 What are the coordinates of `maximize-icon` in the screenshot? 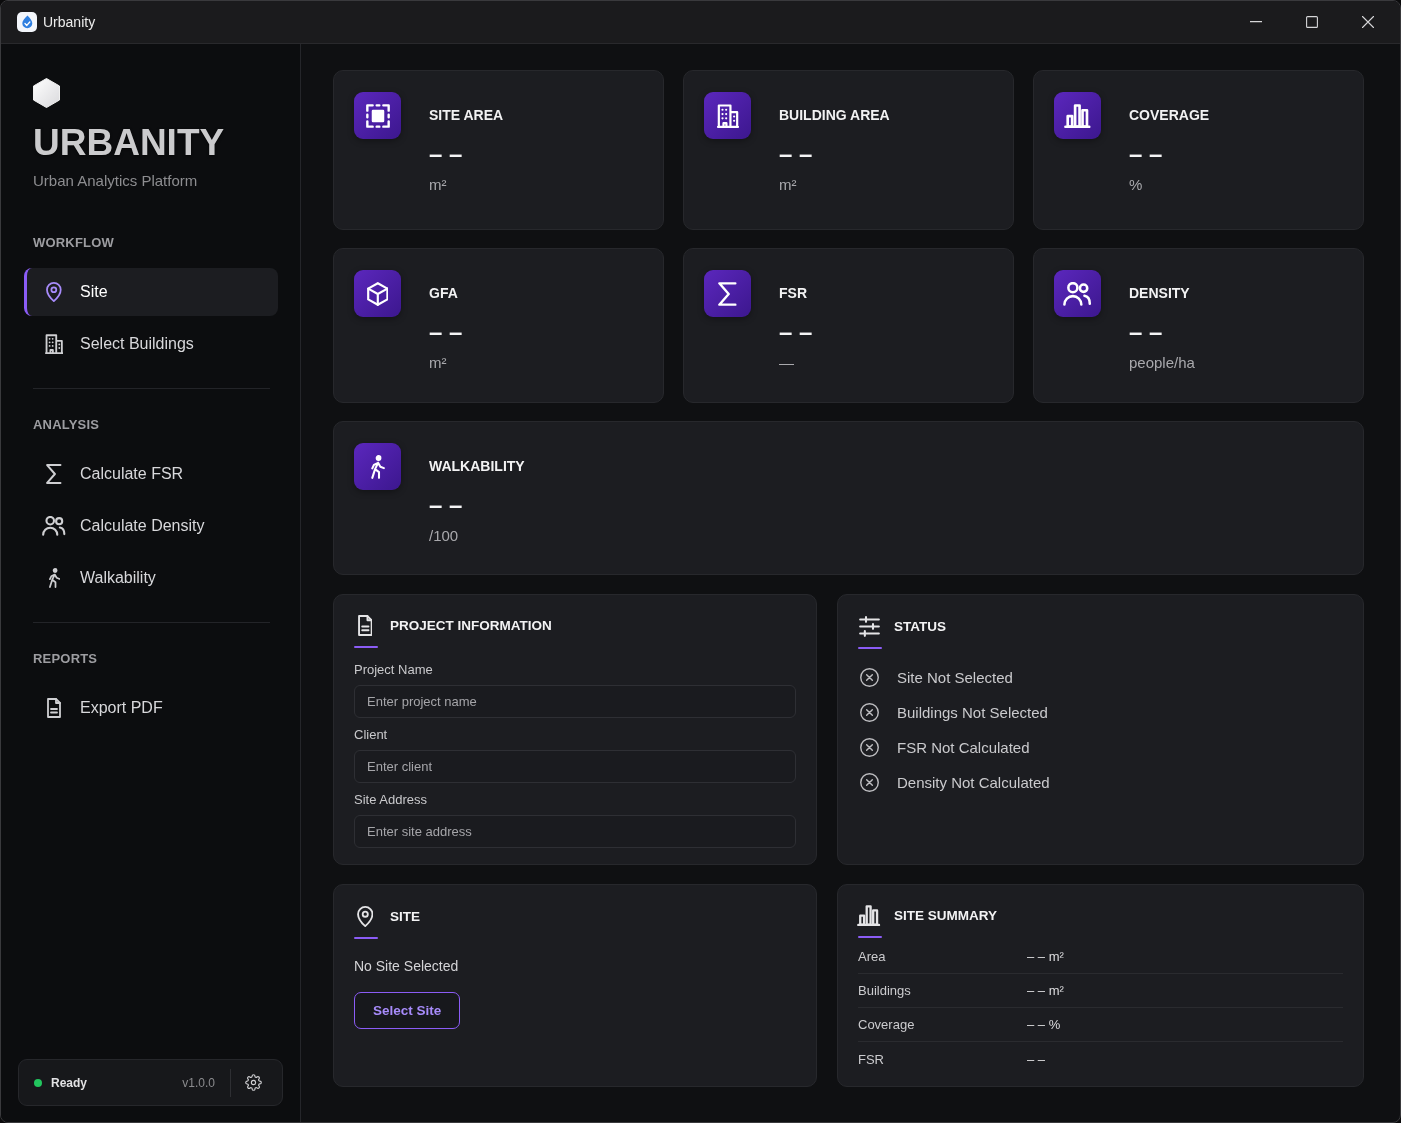 It's located at (1312, 22).